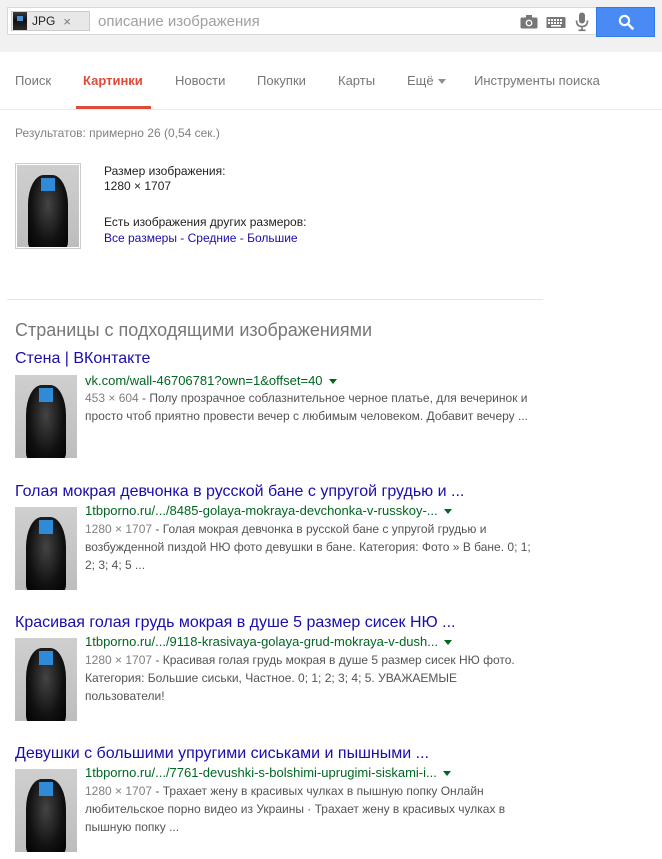  I want to click on image-size-label: Размер изображения:, so click(165, 171).